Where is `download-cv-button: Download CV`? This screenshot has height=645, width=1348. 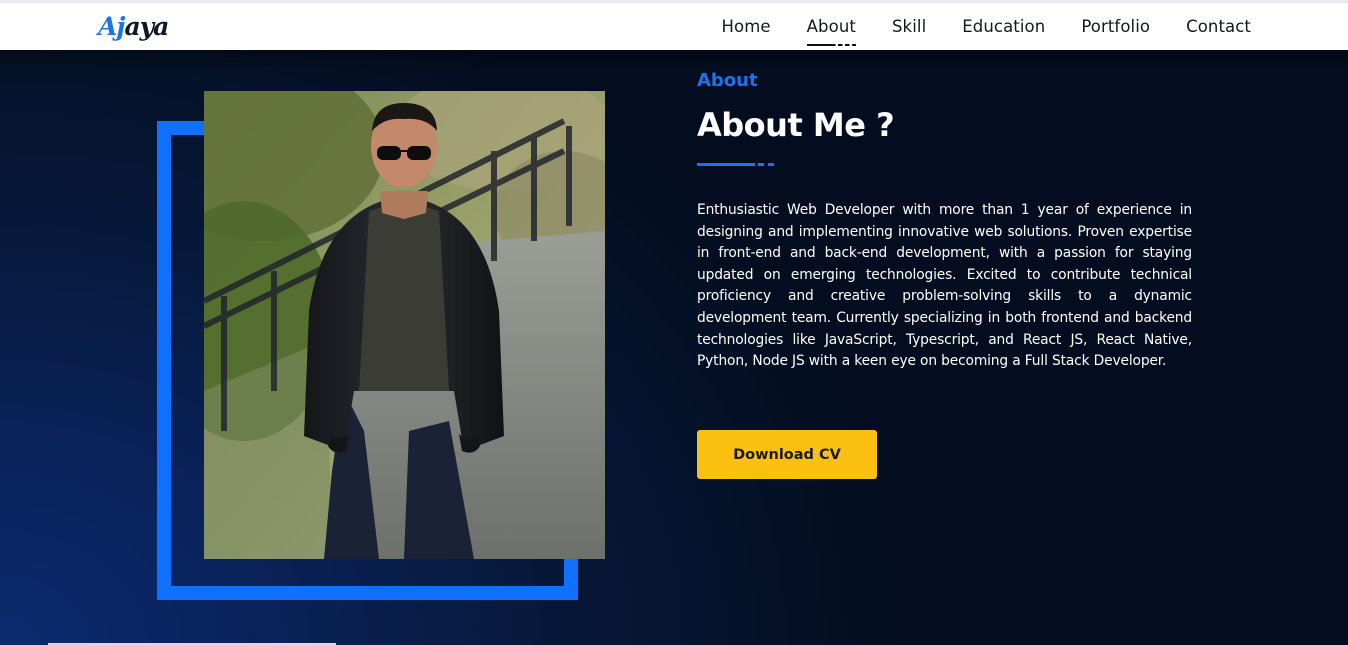
download-cv-button: Download CV is located at coordinates (787, 454).